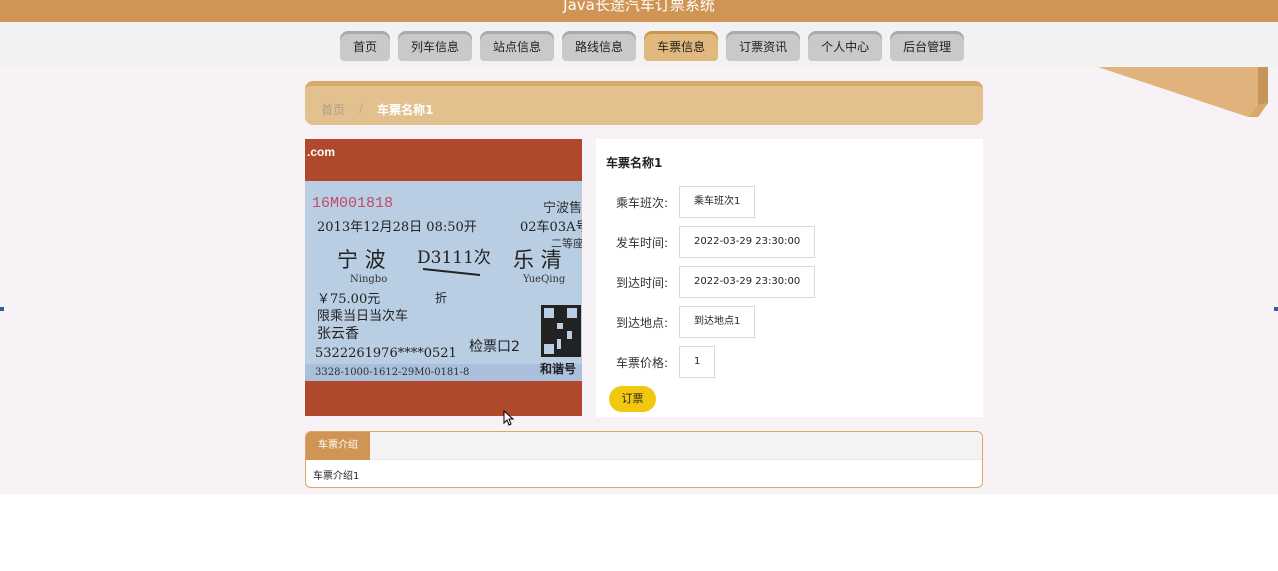 This screenshot has width=1278, height=571. Describe the element at coordinates (338, 334) in the screenshot. I see `ticket-passenger: 张云香` at that location.